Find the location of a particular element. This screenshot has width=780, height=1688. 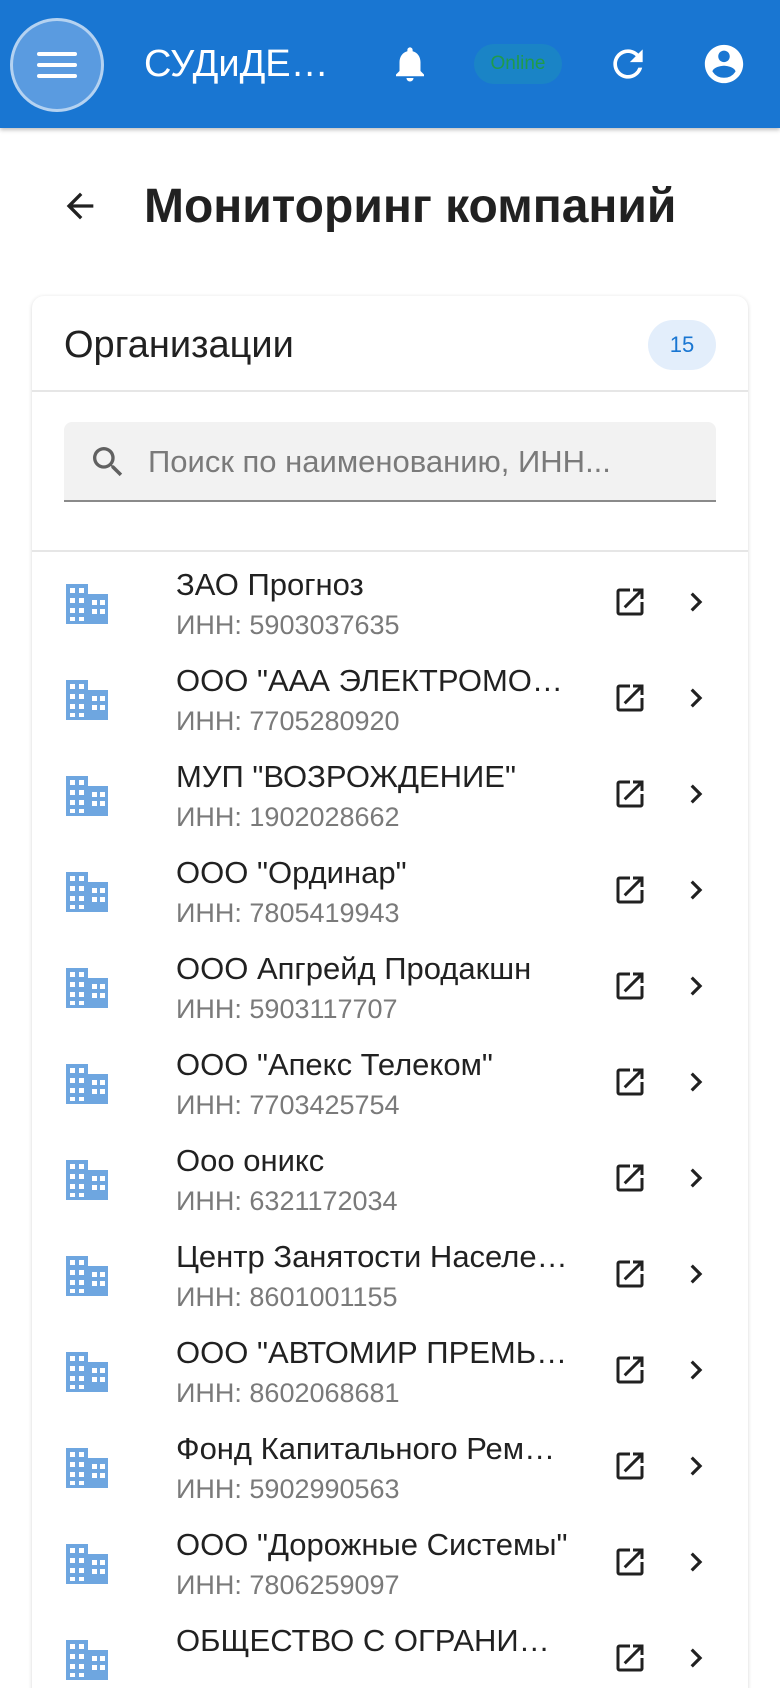

organization-name: ООО Апгрейд Продакшн is located at coordinates (354, 968).